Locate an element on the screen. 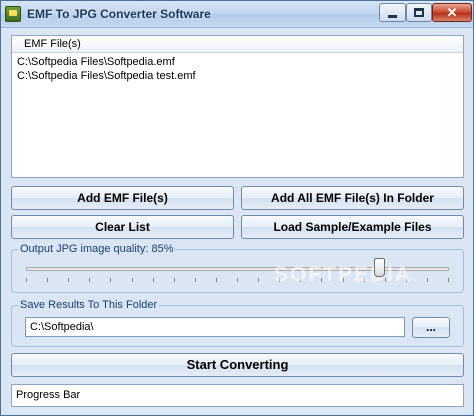 This screenshot has height=416, width=474. title-bar: EMF To JPG Converter Software ✕ is located at coordinates (237, 14).